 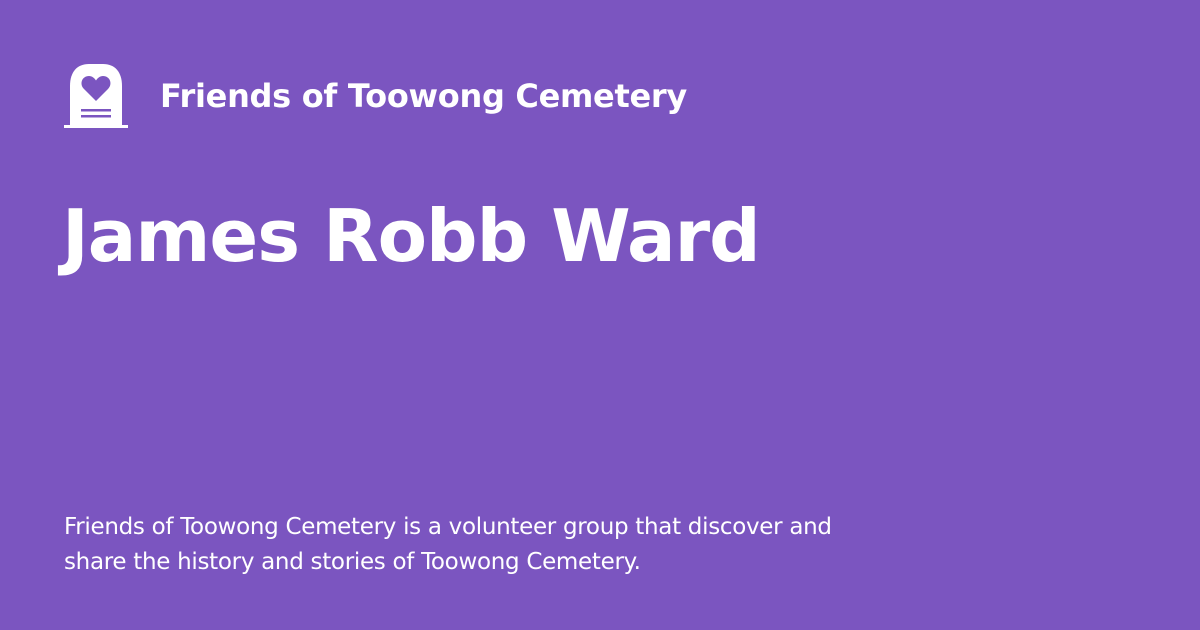 What do you see at coordinates (411, 236) in the screenshot?
I see `page-title: James Robb Ward` at bounding box center [411, 236].